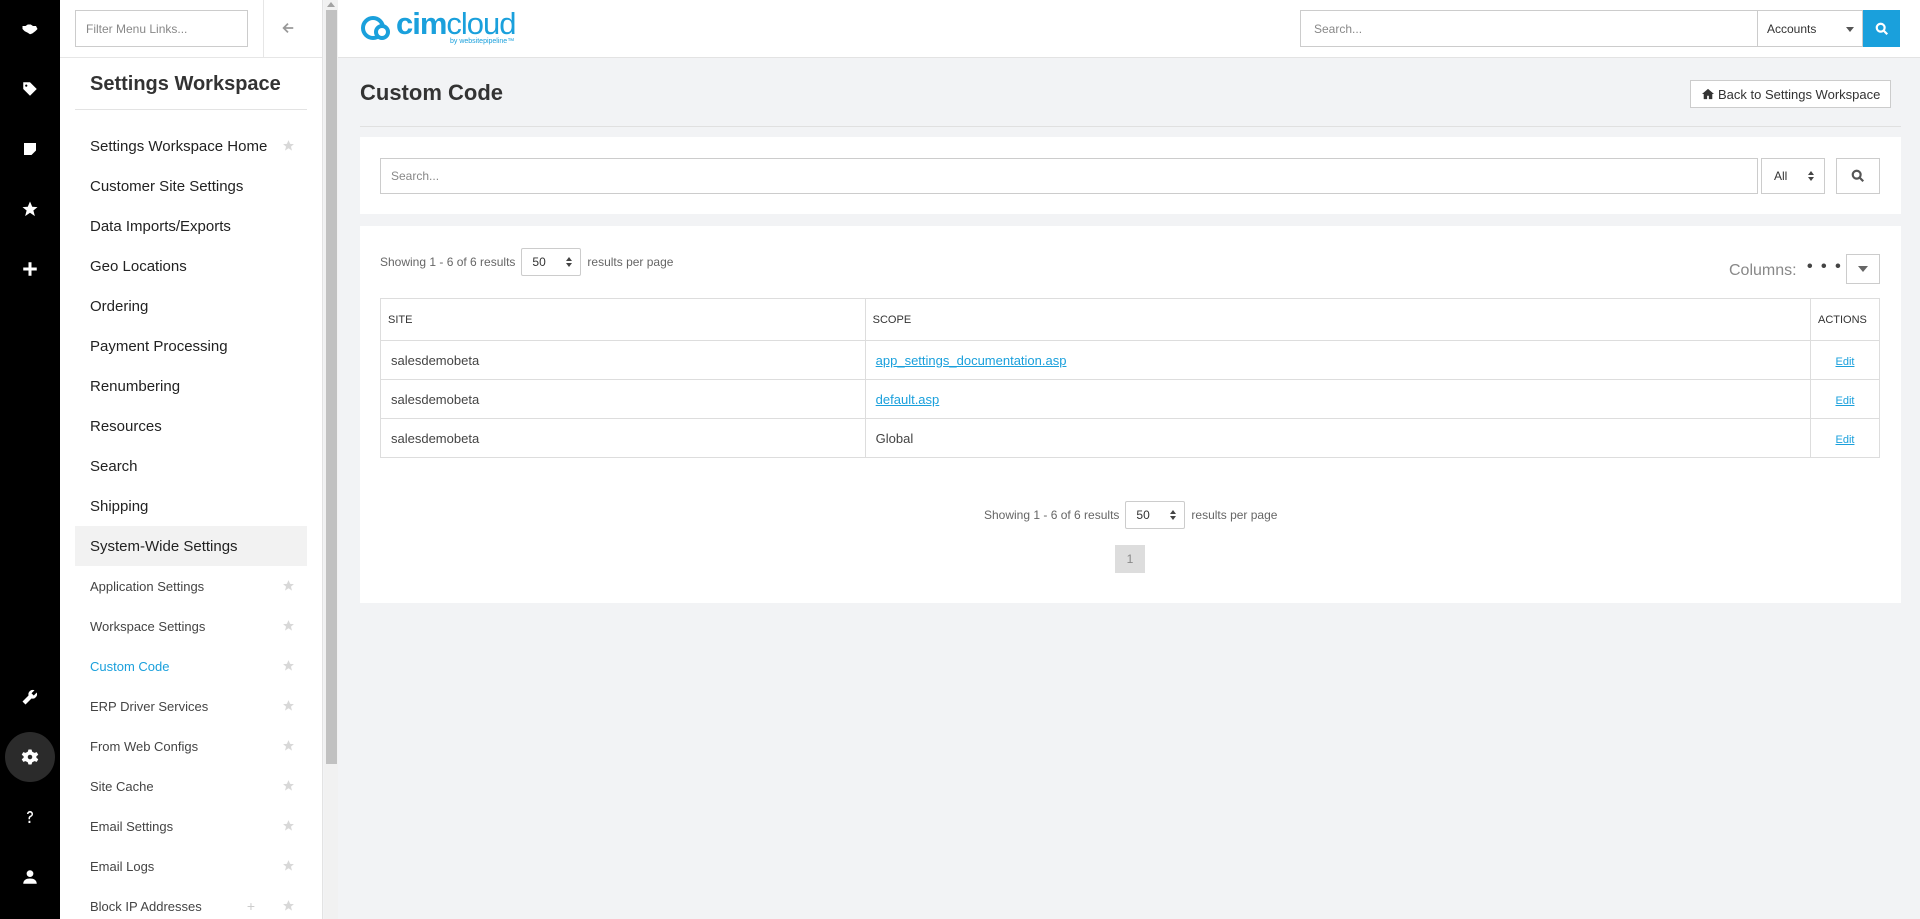 This screenshot has height=919, width=1920. I want to click on page-title: Custom Code, so click(431, 92).